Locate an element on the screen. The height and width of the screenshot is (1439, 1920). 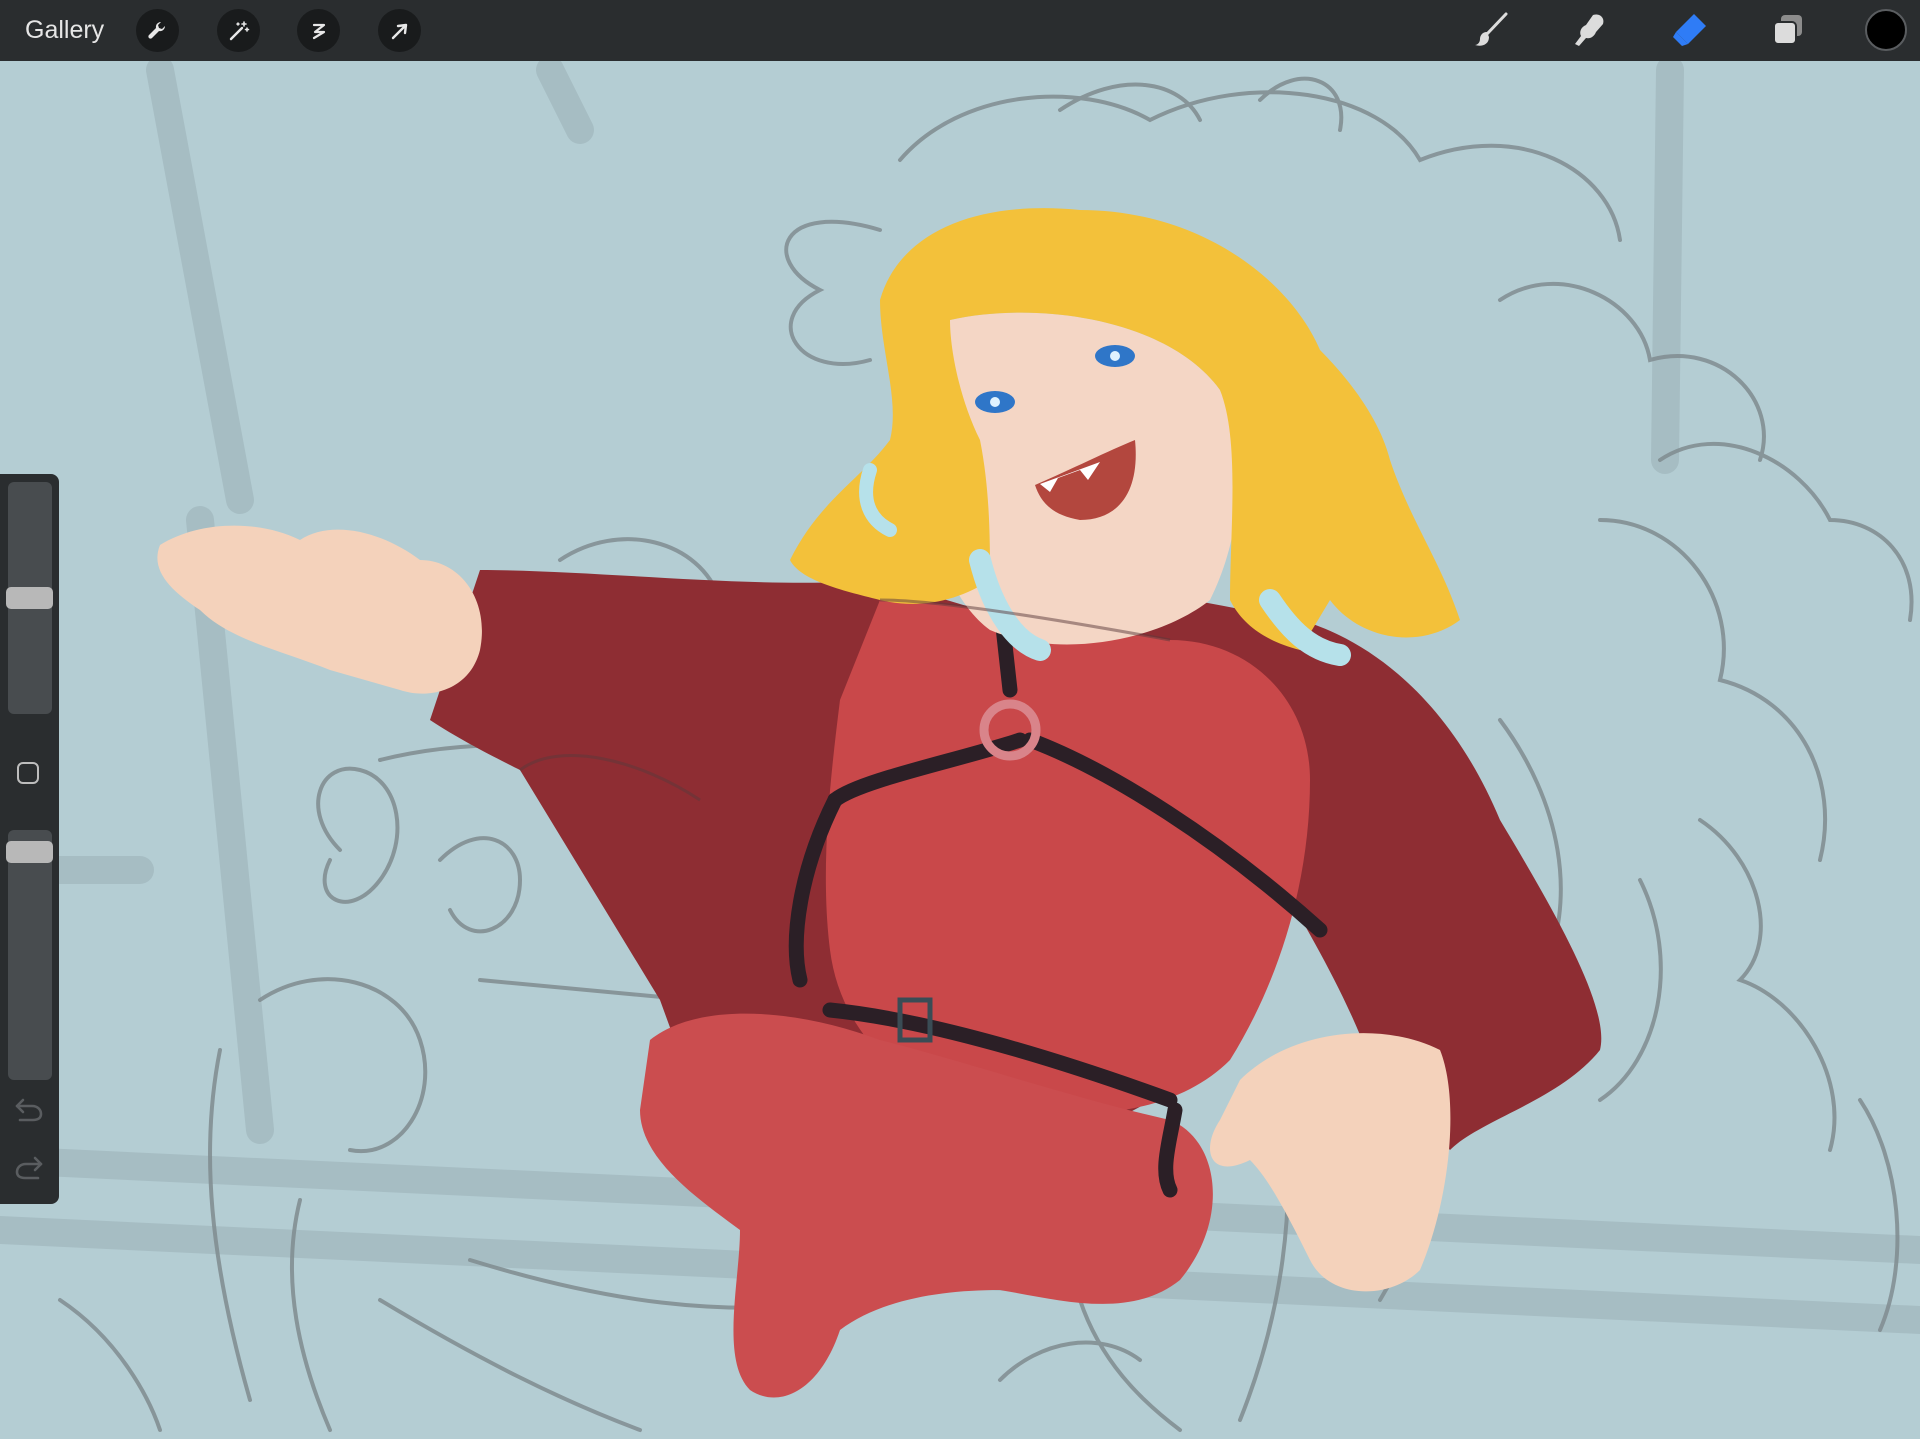
brush-size-thumb is located at coordinates (29, 598).